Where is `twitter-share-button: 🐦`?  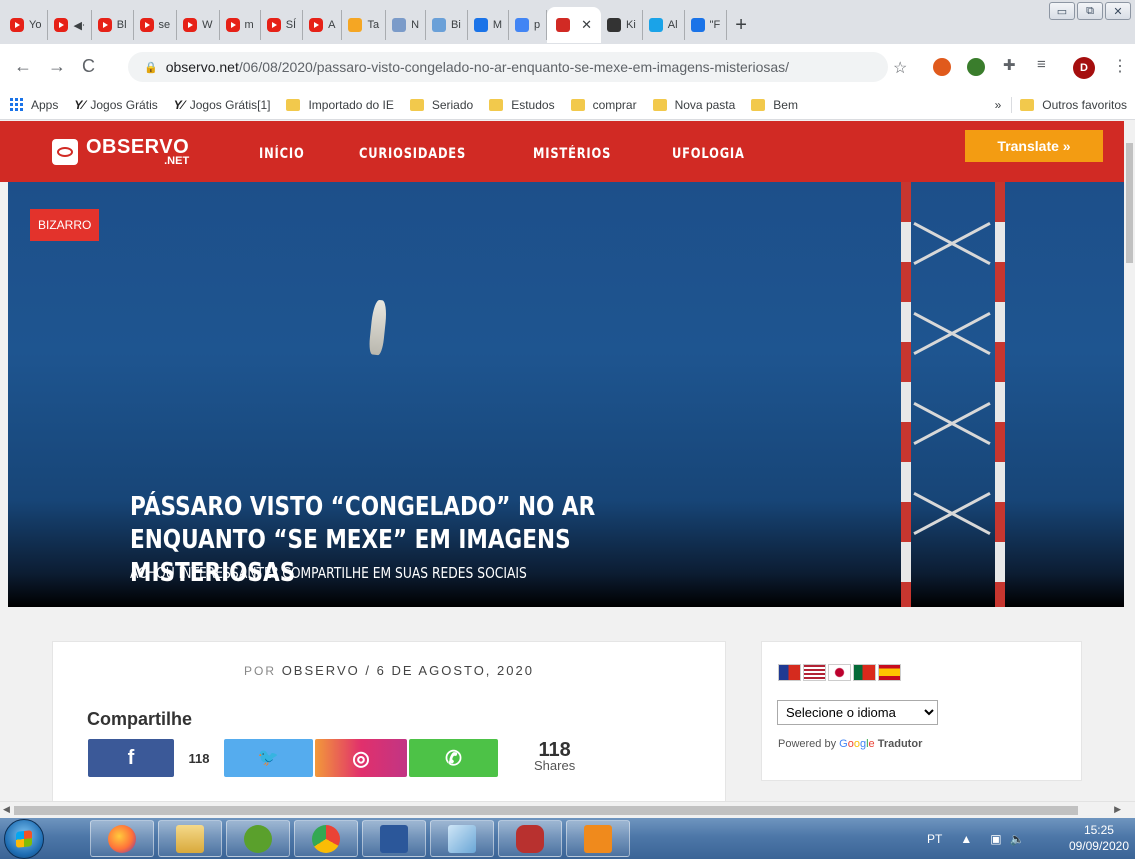 twitter-share-button: 🐦 is located at coordinates (268, 758).